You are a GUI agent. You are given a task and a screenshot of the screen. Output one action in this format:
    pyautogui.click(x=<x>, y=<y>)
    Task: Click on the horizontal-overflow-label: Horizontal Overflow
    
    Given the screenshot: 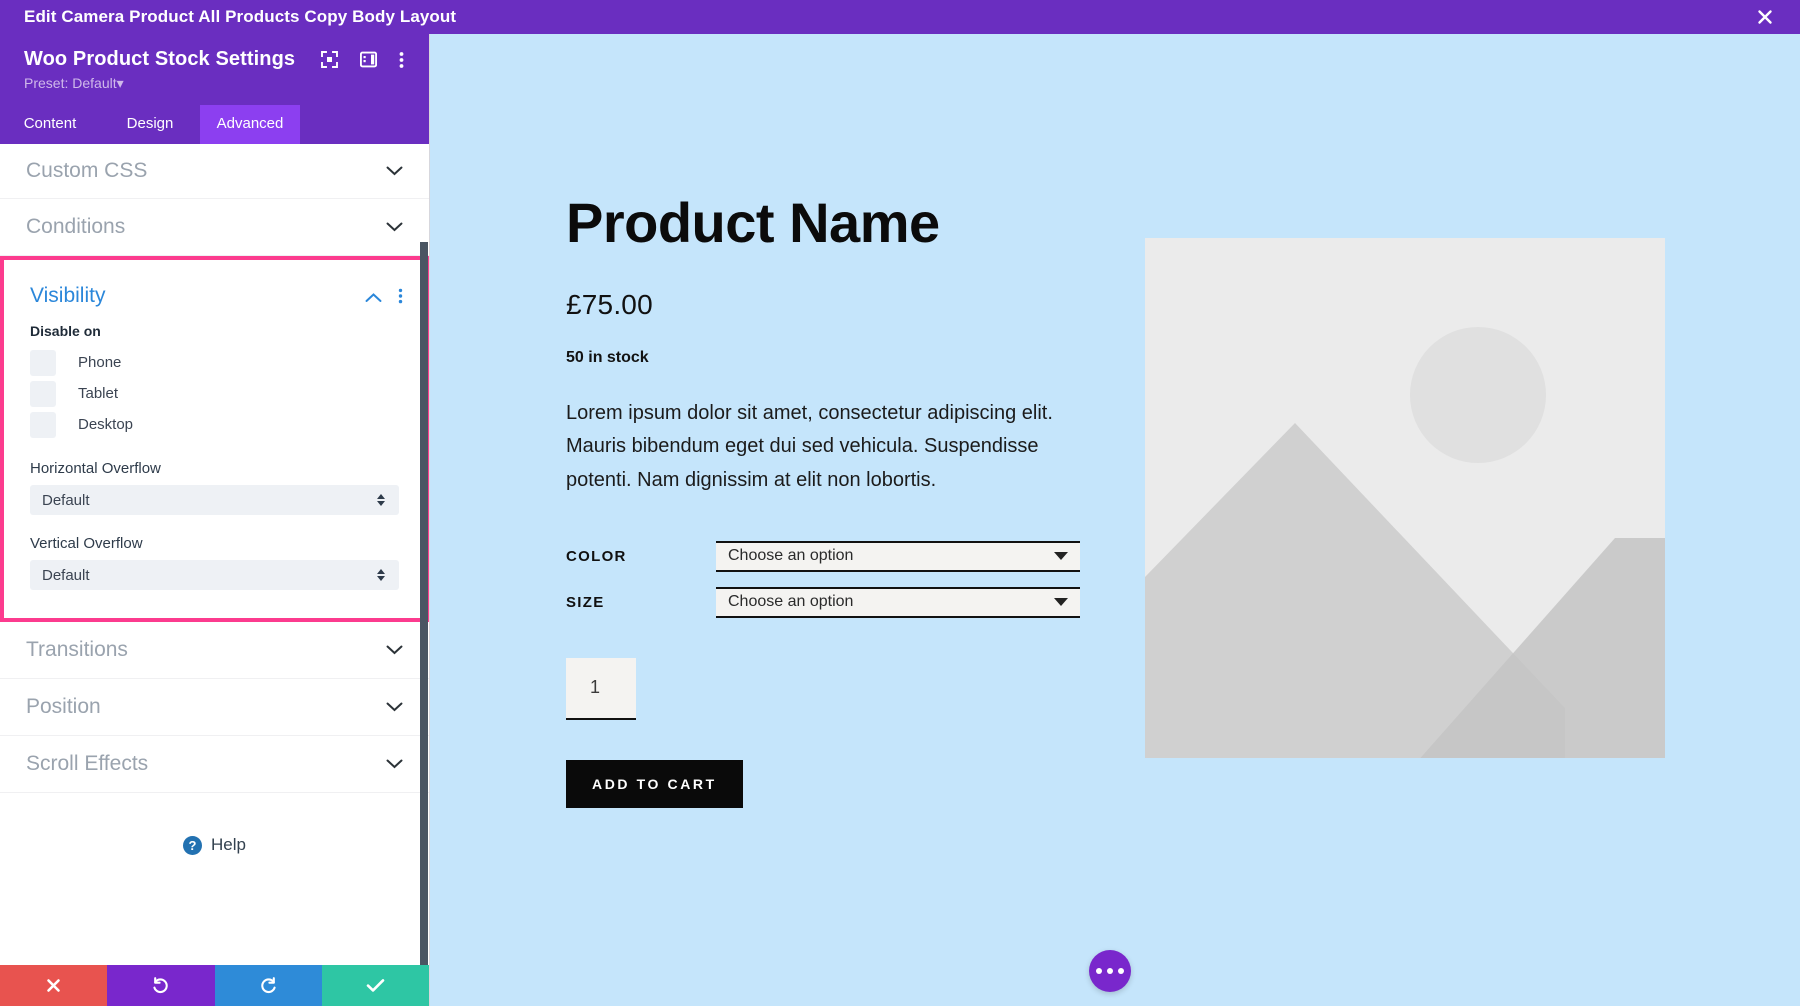 What is the action you would take?
    pyautogui.click(x=95, y=468)
    